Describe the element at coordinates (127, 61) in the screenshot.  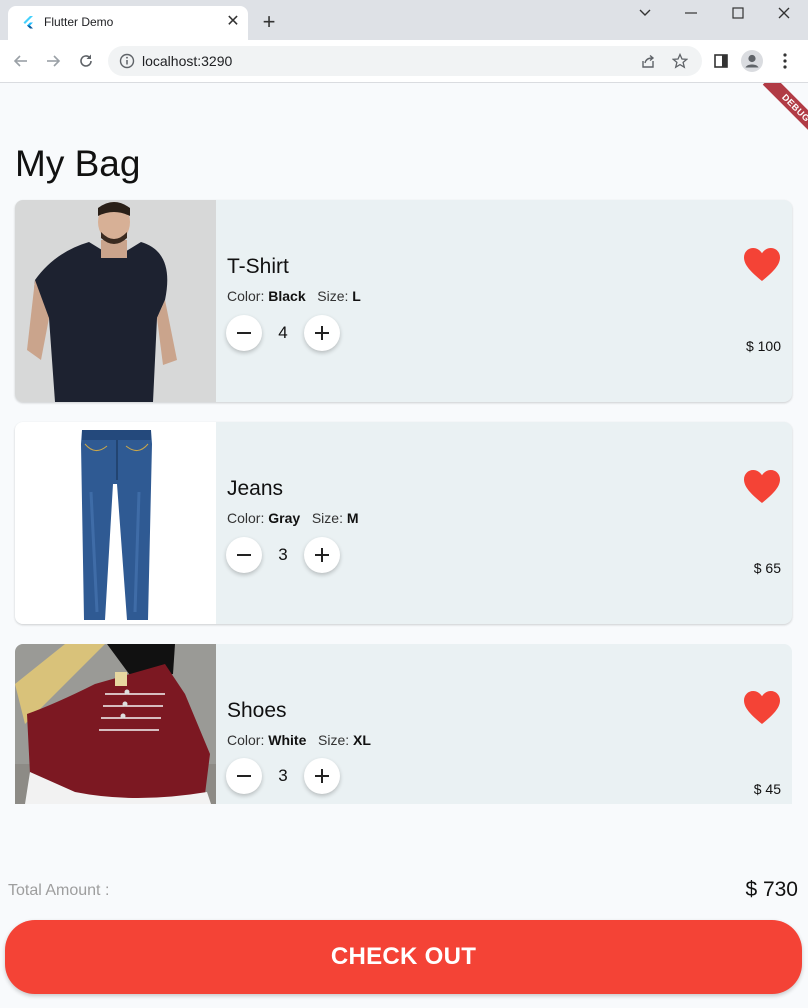
I see `site-info-icon` at that location.